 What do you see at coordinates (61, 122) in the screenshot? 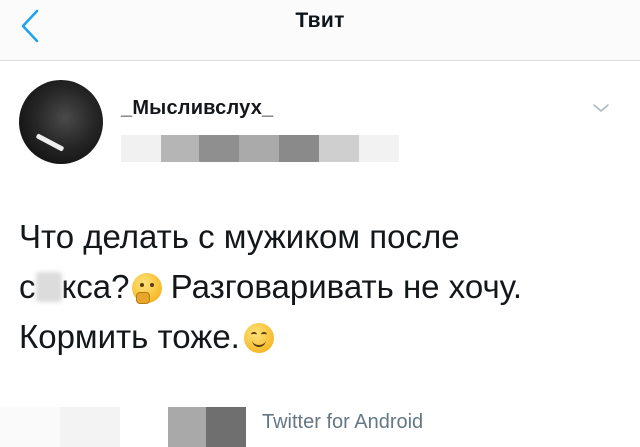
I see `avatar` at bounding box center [61, 122].